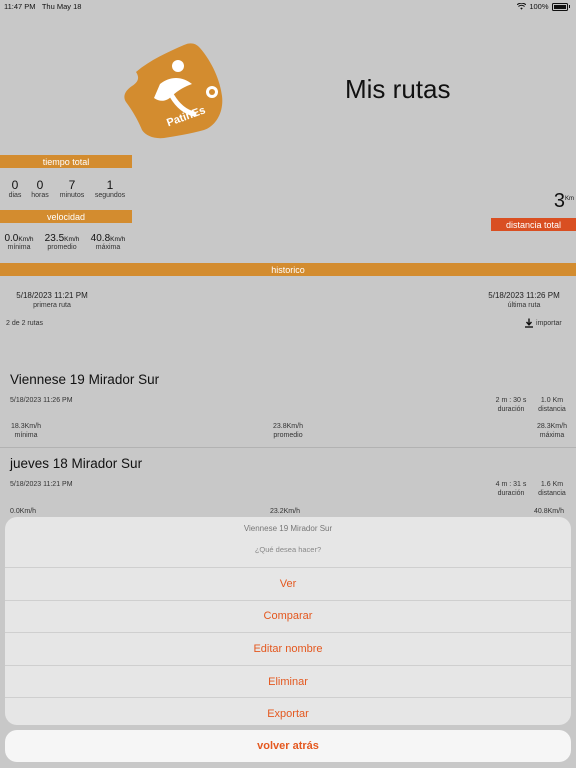  Describe the element at coordinates (43, 6) in the screenshot. I see `status-time: 11:47 PM Thu May 18` at that location.